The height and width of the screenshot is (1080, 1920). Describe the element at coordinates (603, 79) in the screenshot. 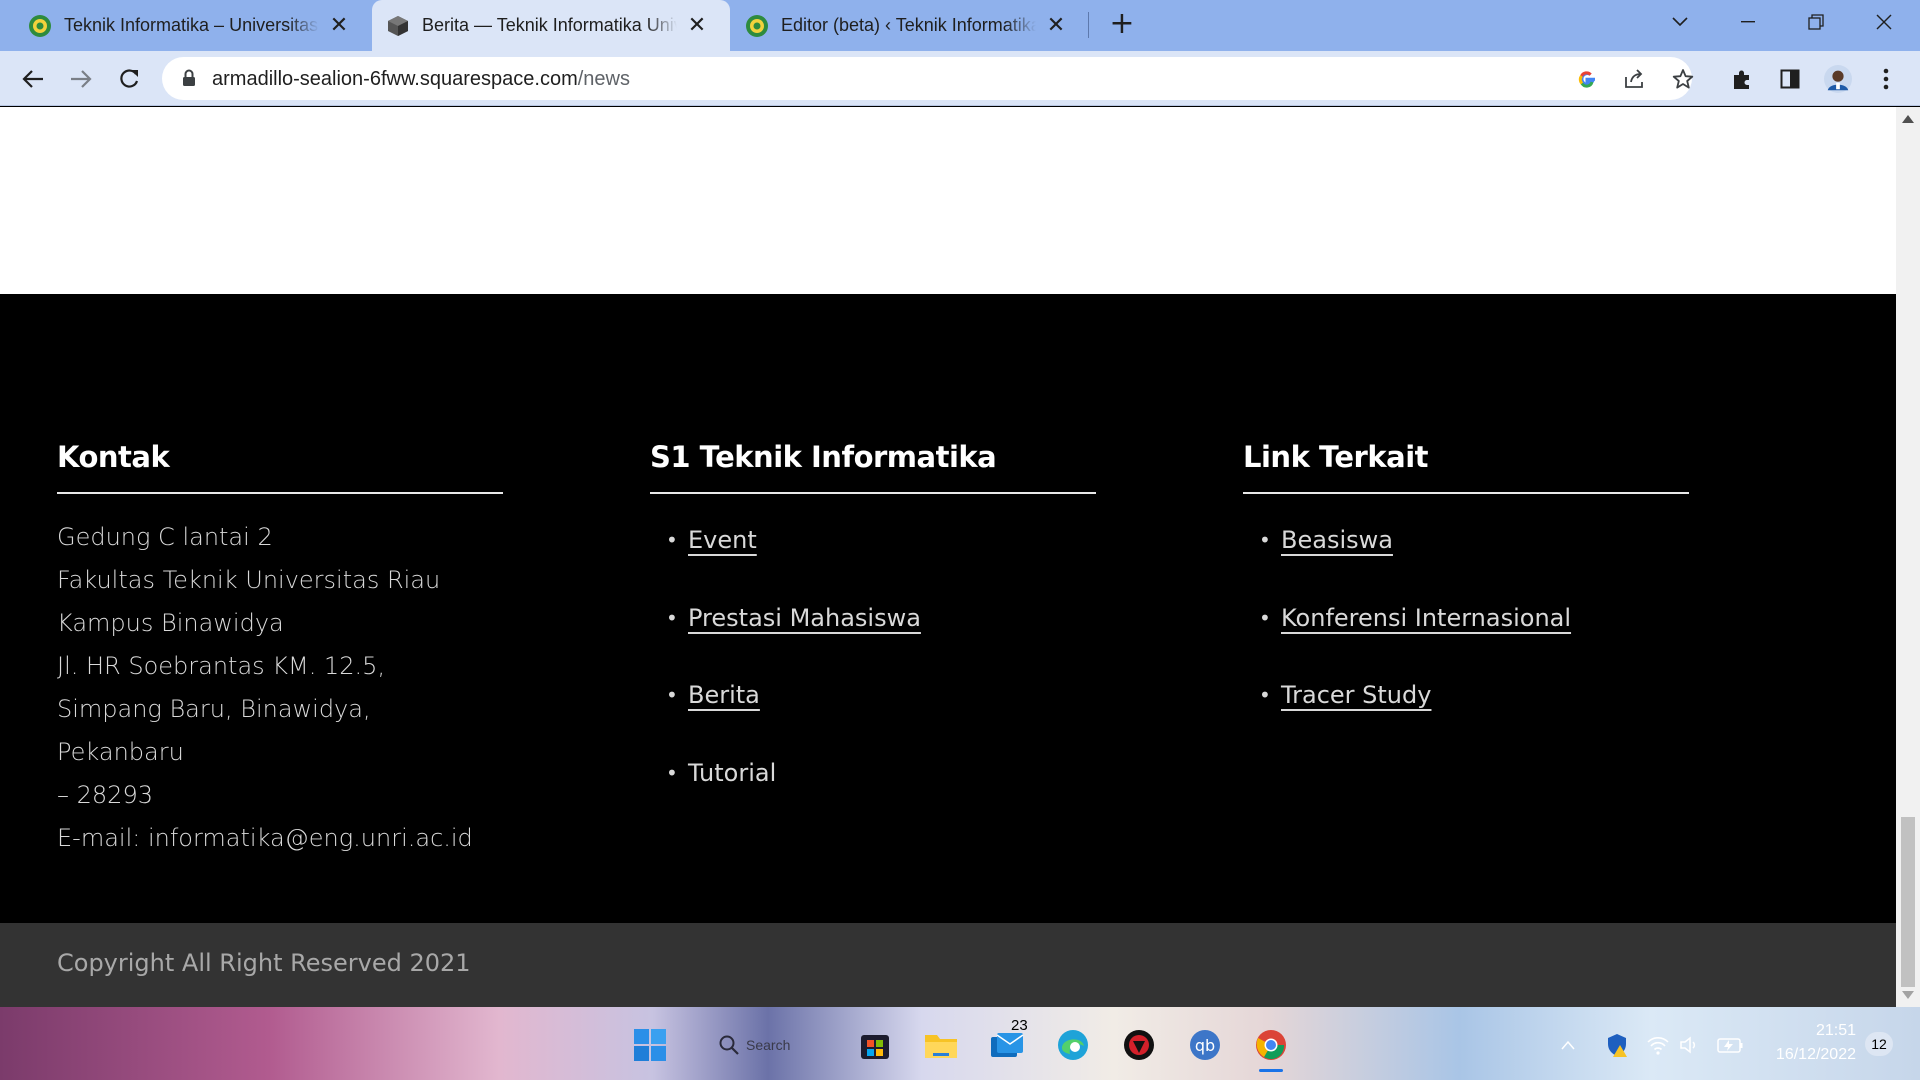

I see `url-path: /news` at that location.